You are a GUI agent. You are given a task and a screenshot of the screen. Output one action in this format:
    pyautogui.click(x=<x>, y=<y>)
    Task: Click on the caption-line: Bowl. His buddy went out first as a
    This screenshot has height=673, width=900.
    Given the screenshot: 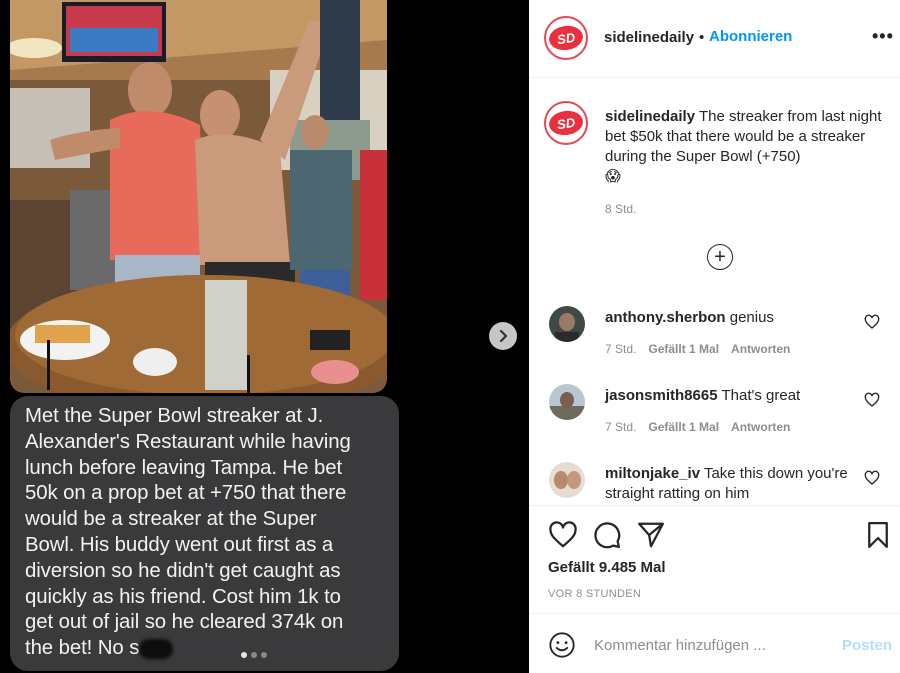 What is the action you would take?
    pyautogui.click(x=179, y=544)
    